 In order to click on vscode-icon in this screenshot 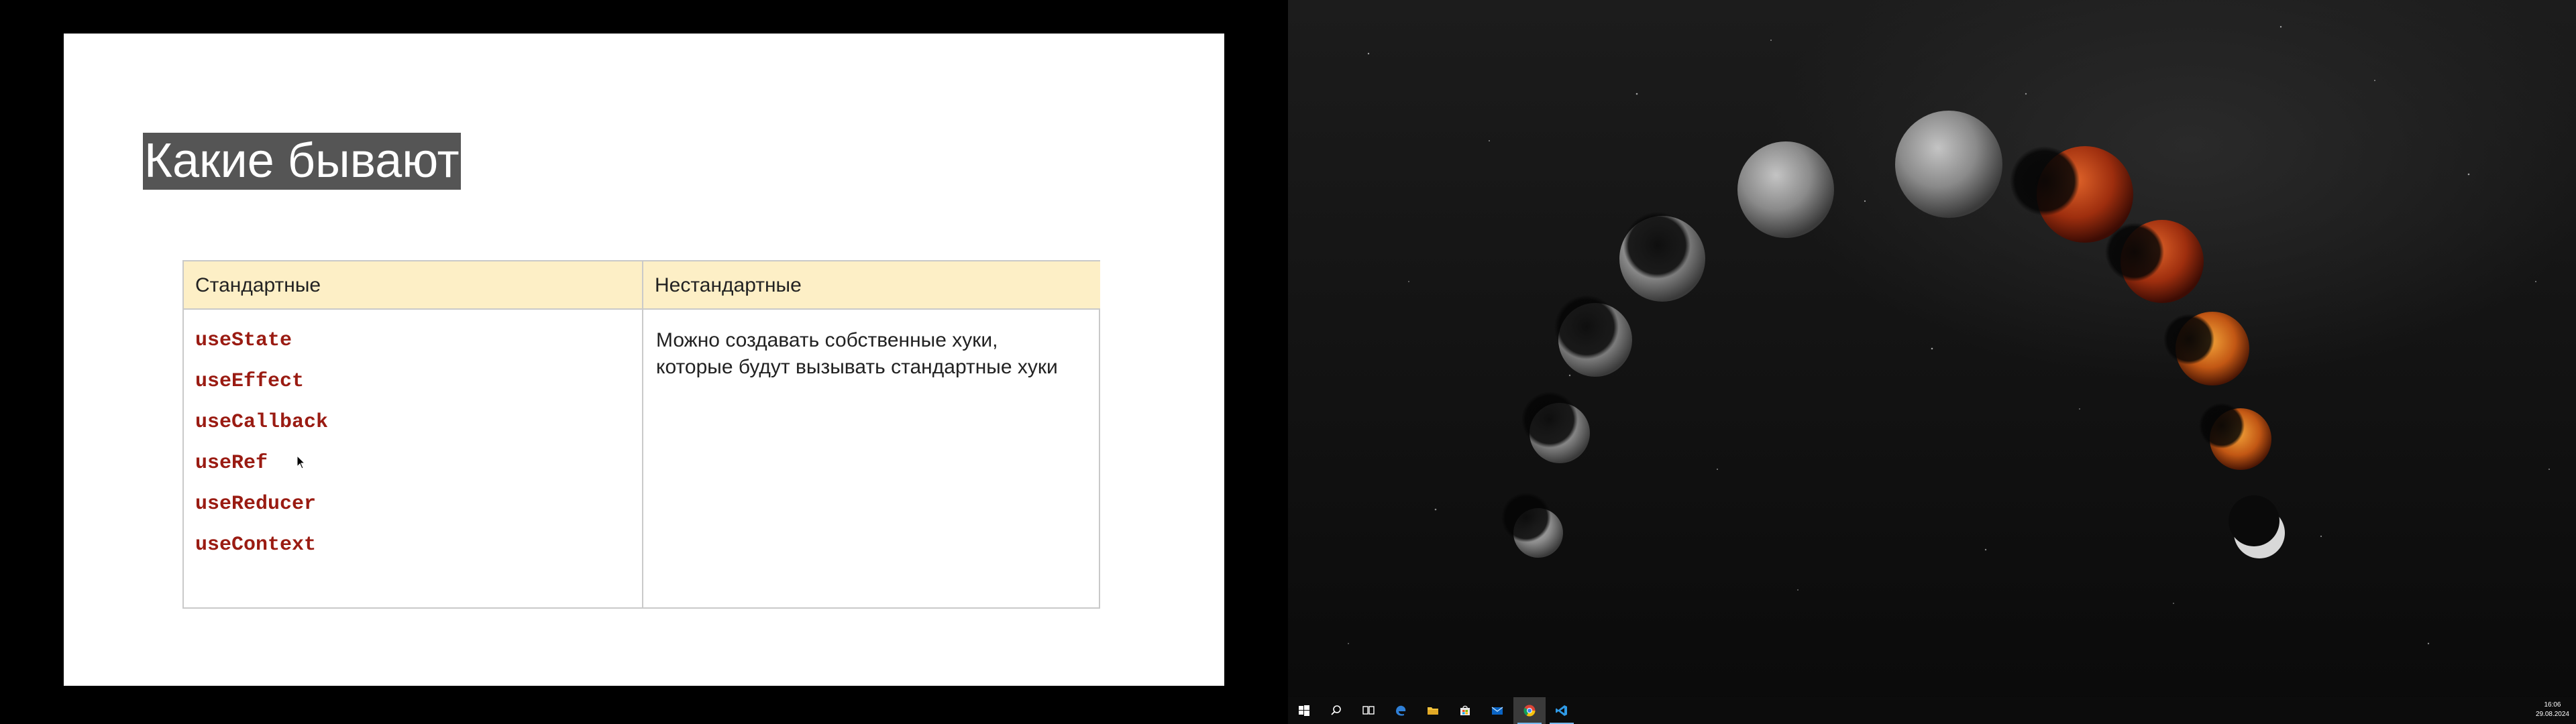, I will do `click(1561, 710)`.